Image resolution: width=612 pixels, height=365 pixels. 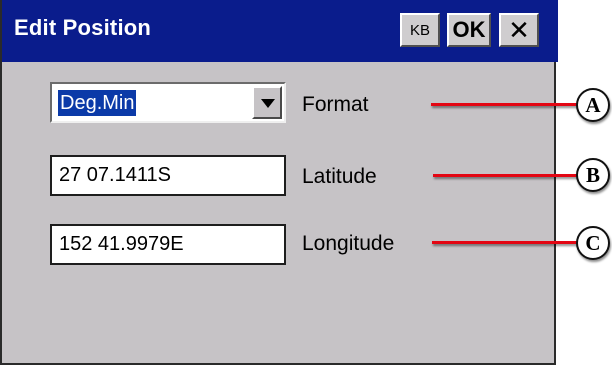 I want to click on latitude-label: Latitude, so click(x=339, y=176).